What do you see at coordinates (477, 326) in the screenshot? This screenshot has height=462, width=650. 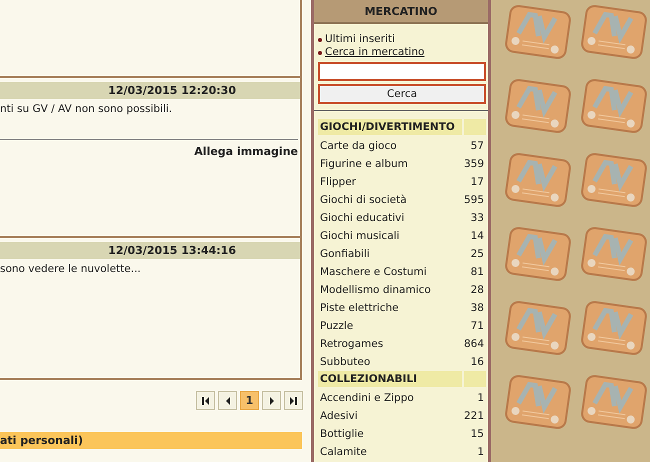 I see `category-count: 71` at bounding box center [477, 326].